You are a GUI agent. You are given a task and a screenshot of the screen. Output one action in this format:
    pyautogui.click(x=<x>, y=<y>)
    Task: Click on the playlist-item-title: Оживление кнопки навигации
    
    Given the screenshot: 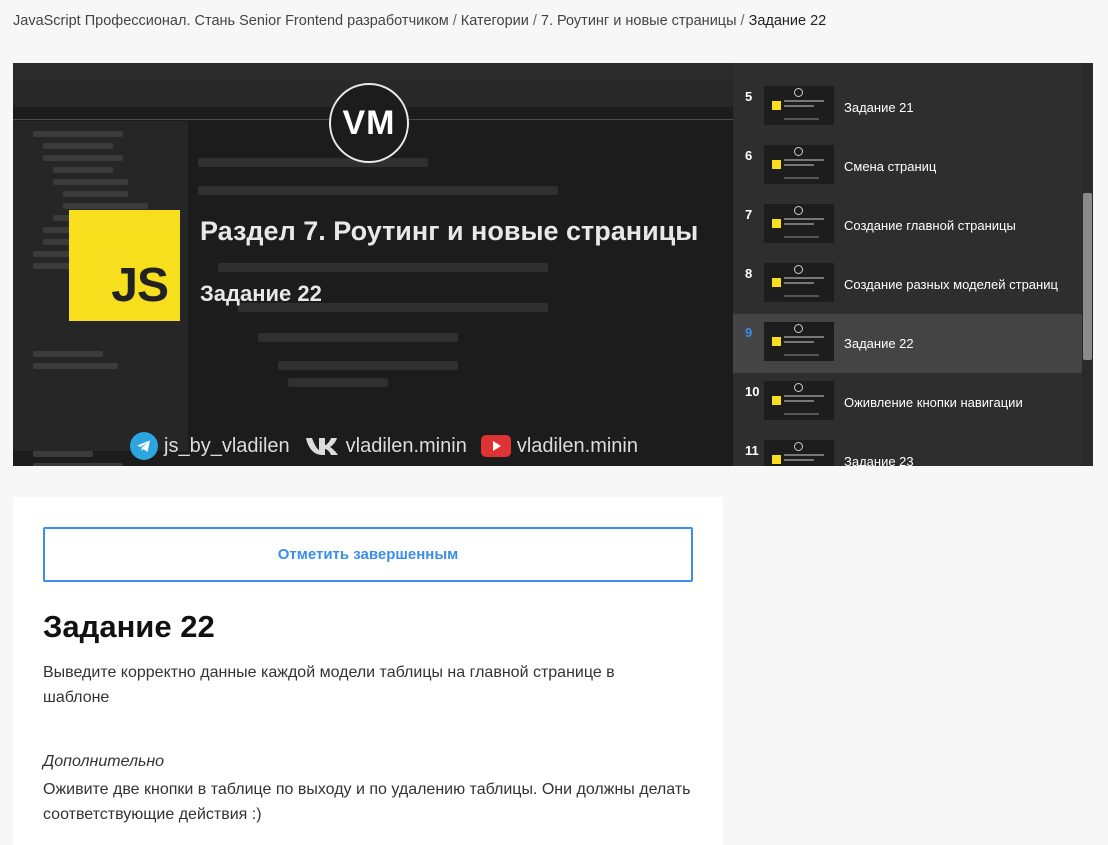 What is the action you would take?
    pyautogui.click(x=933, y=402)
    